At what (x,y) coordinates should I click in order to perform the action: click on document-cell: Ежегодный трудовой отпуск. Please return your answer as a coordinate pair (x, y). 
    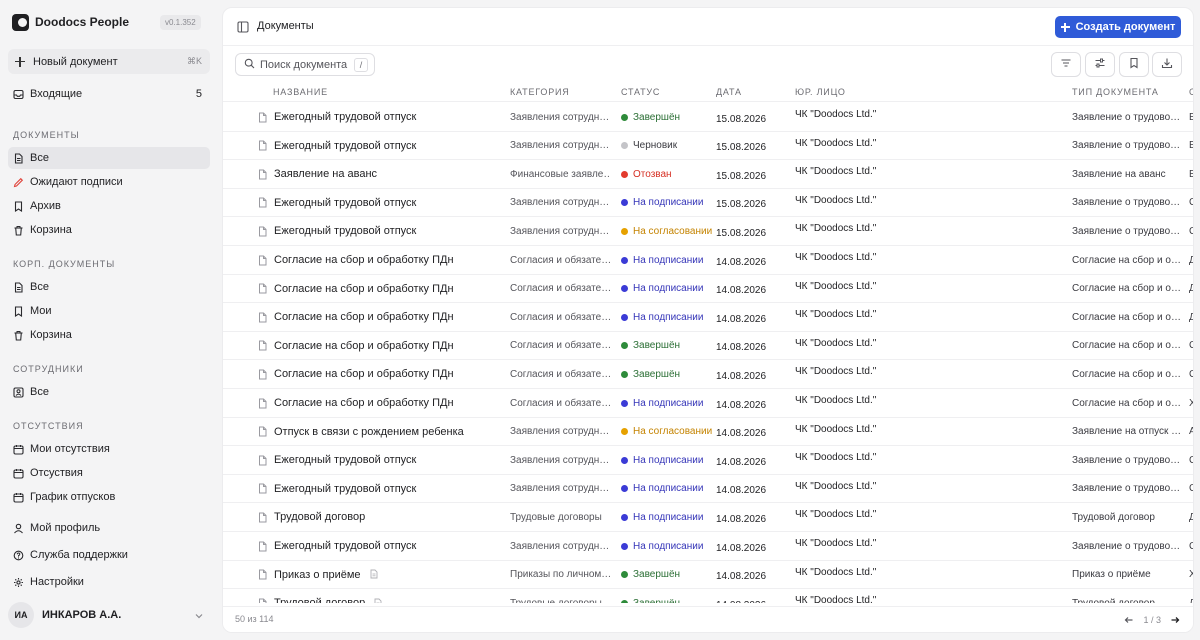
    Looking at the image, I should click on (374, 460).